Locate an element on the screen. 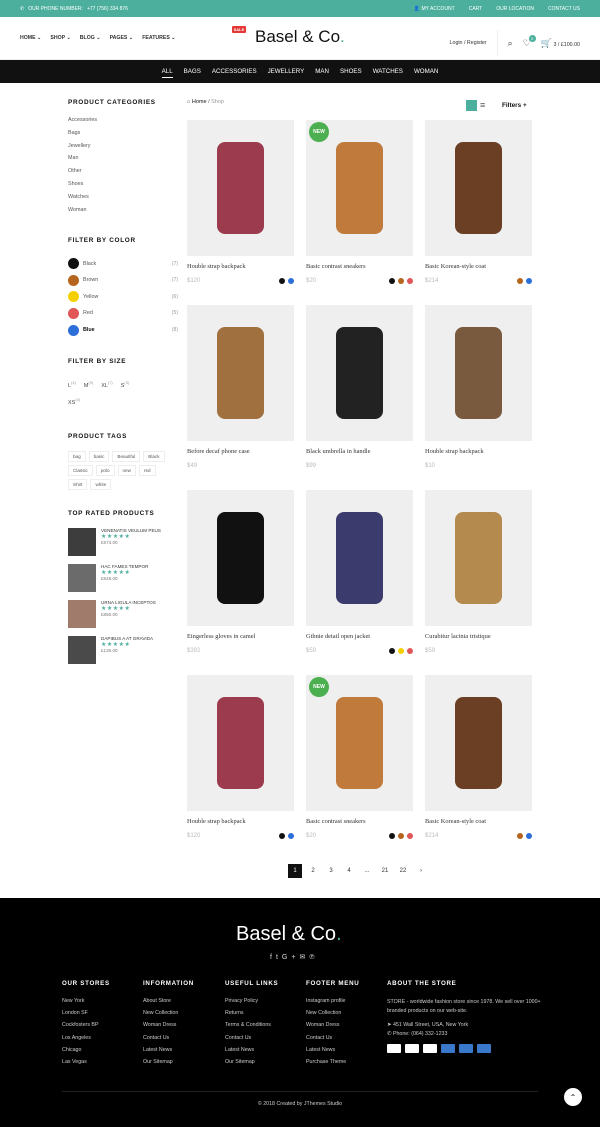 The image size is (600, 1127). product-name: Curabitur lacinia tristique is located at coordinates (478, 636).